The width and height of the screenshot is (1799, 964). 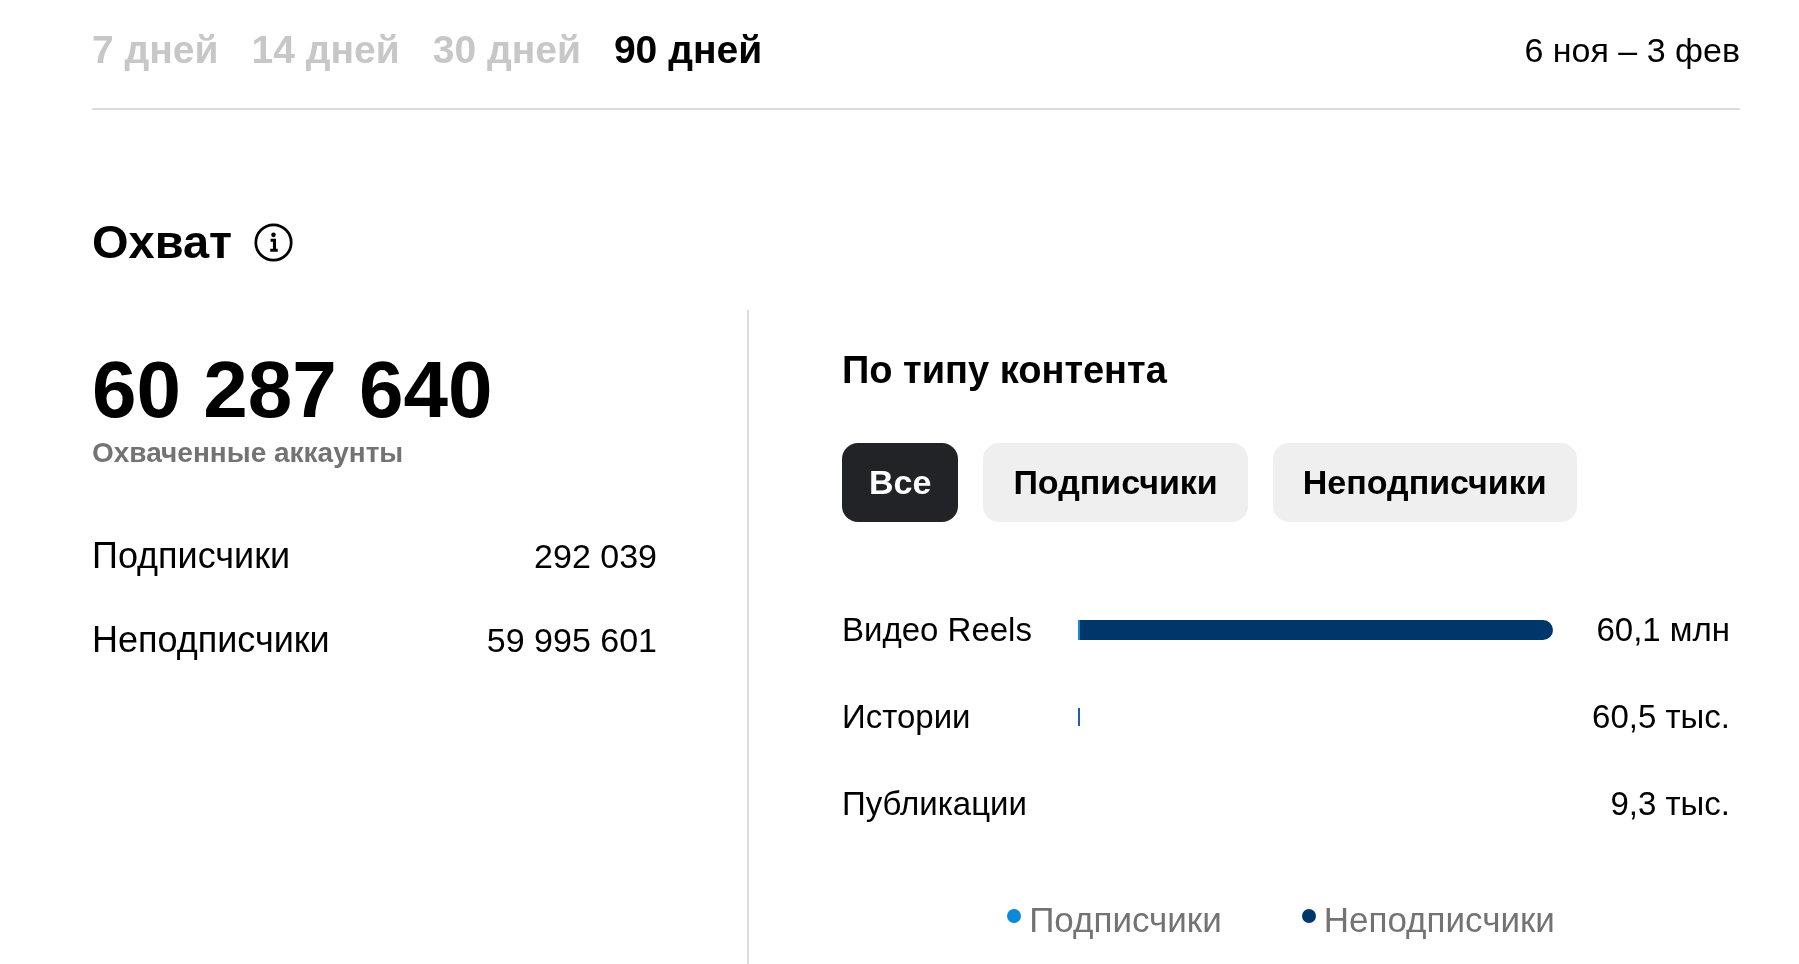 I want to click on chart-title: По типу контента, so click(x=1005, y=370).